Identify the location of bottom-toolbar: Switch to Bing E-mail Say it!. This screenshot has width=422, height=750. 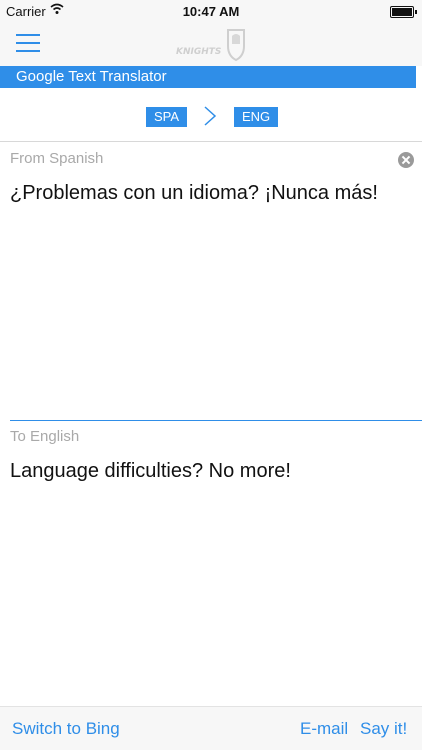
(211, 728).